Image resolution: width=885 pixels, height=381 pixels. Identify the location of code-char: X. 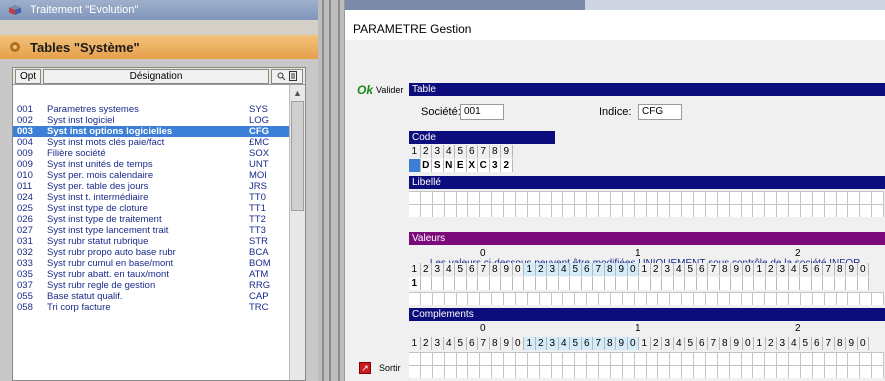
(472, 165).